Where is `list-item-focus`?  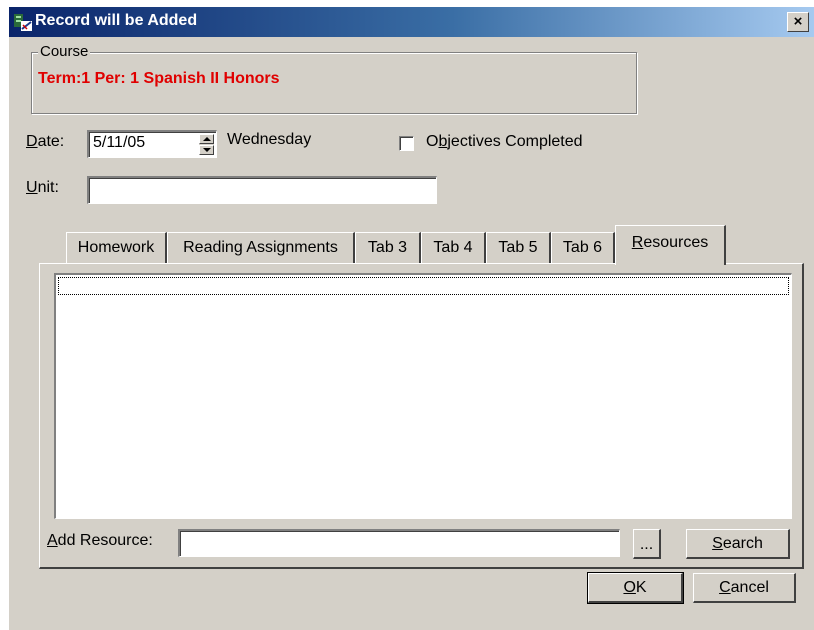
list-item-focus is located at coordinates (423, 286).